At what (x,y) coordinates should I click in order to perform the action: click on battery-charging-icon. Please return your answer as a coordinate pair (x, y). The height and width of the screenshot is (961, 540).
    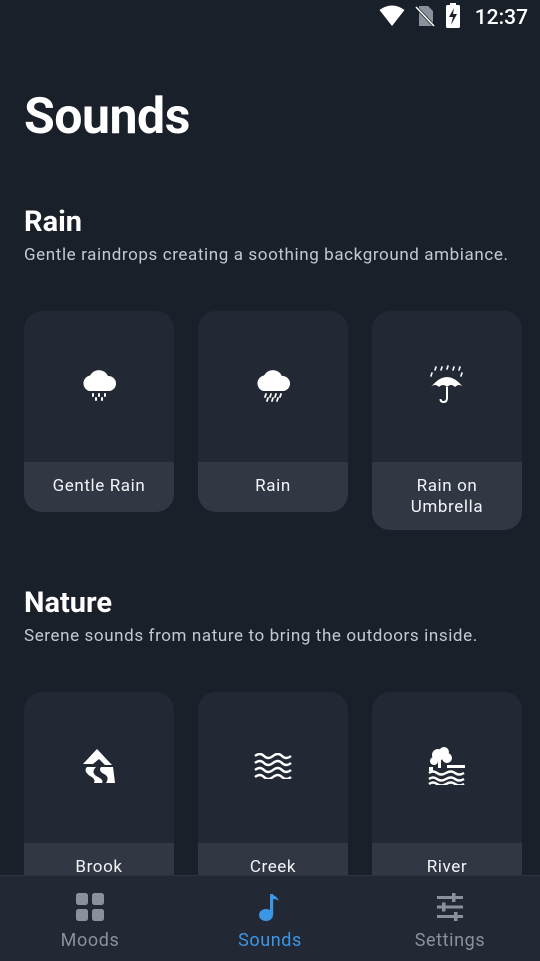
    Looking at the image, I should click on (453, 18).